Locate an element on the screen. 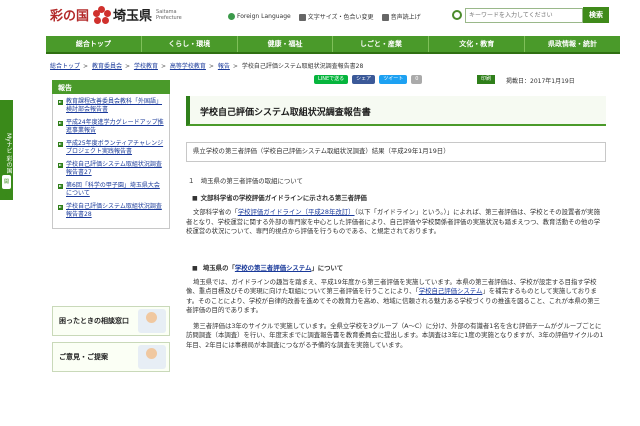 The image size is (640, 426). site-search: 検索 is located at coordinates (530, 15).